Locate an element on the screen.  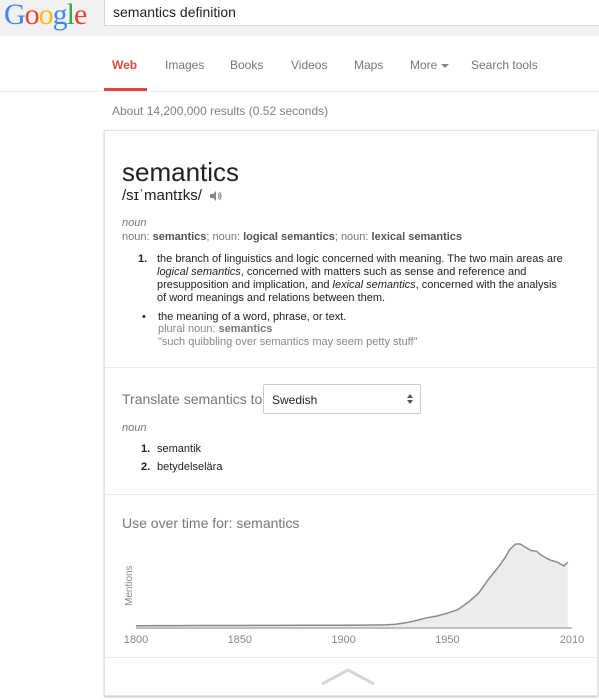
x-tick-label: 1850 is located at coordinates (240, 640).